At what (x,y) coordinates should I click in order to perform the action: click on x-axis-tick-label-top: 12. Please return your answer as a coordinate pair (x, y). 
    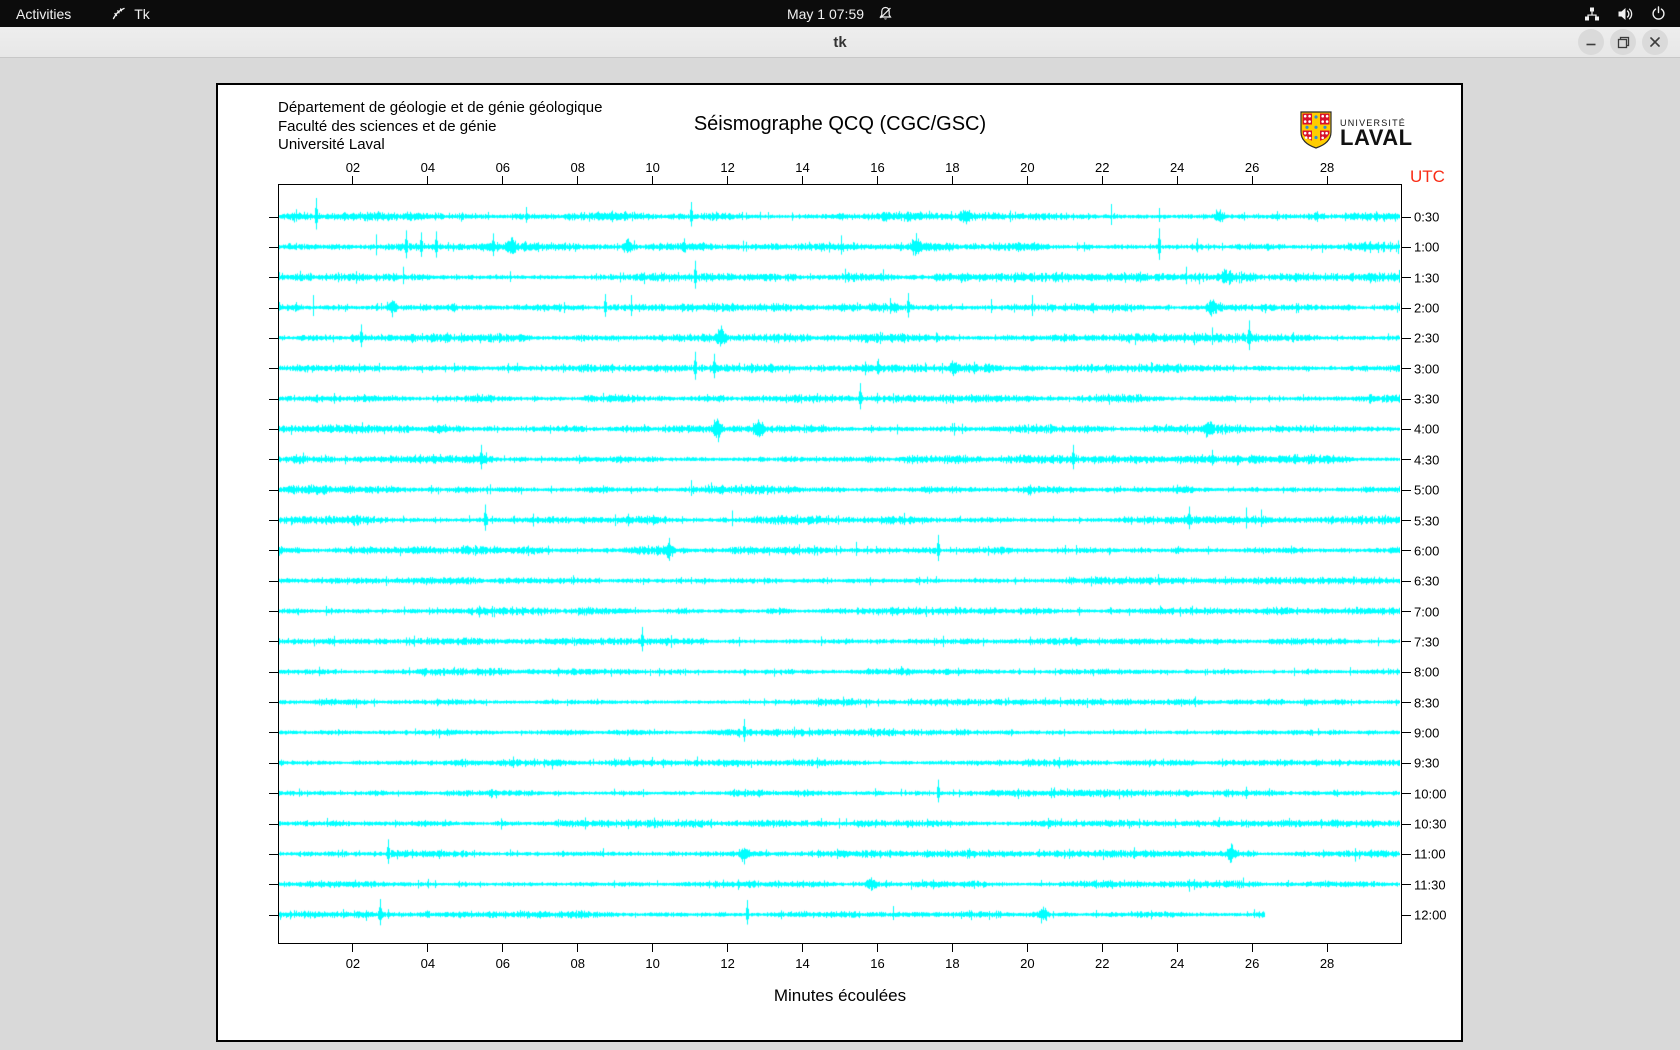
    Looking at the image, I should click on (727, 167).